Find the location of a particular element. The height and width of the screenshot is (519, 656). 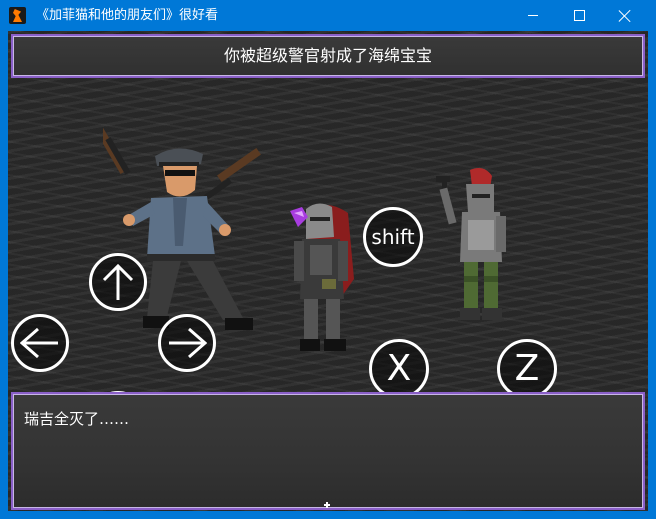

left-arrow-icon is located at coordinates (39, 343).